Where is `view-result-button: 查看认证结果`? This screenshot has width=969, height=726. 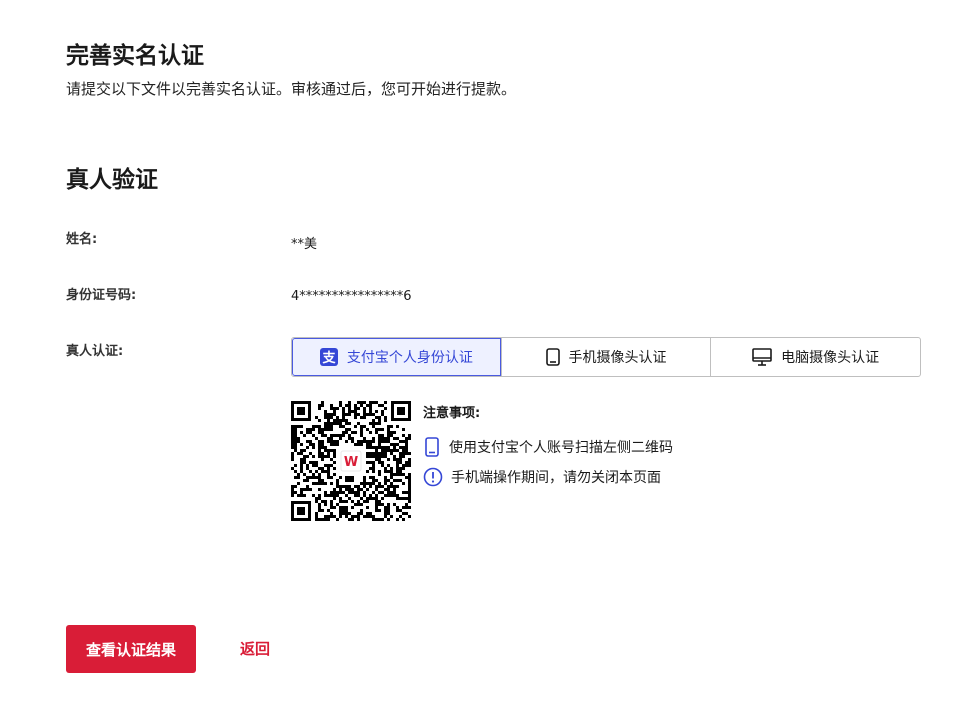 view-result-button: 查看认证结果 is located at coordinates (131, 649).